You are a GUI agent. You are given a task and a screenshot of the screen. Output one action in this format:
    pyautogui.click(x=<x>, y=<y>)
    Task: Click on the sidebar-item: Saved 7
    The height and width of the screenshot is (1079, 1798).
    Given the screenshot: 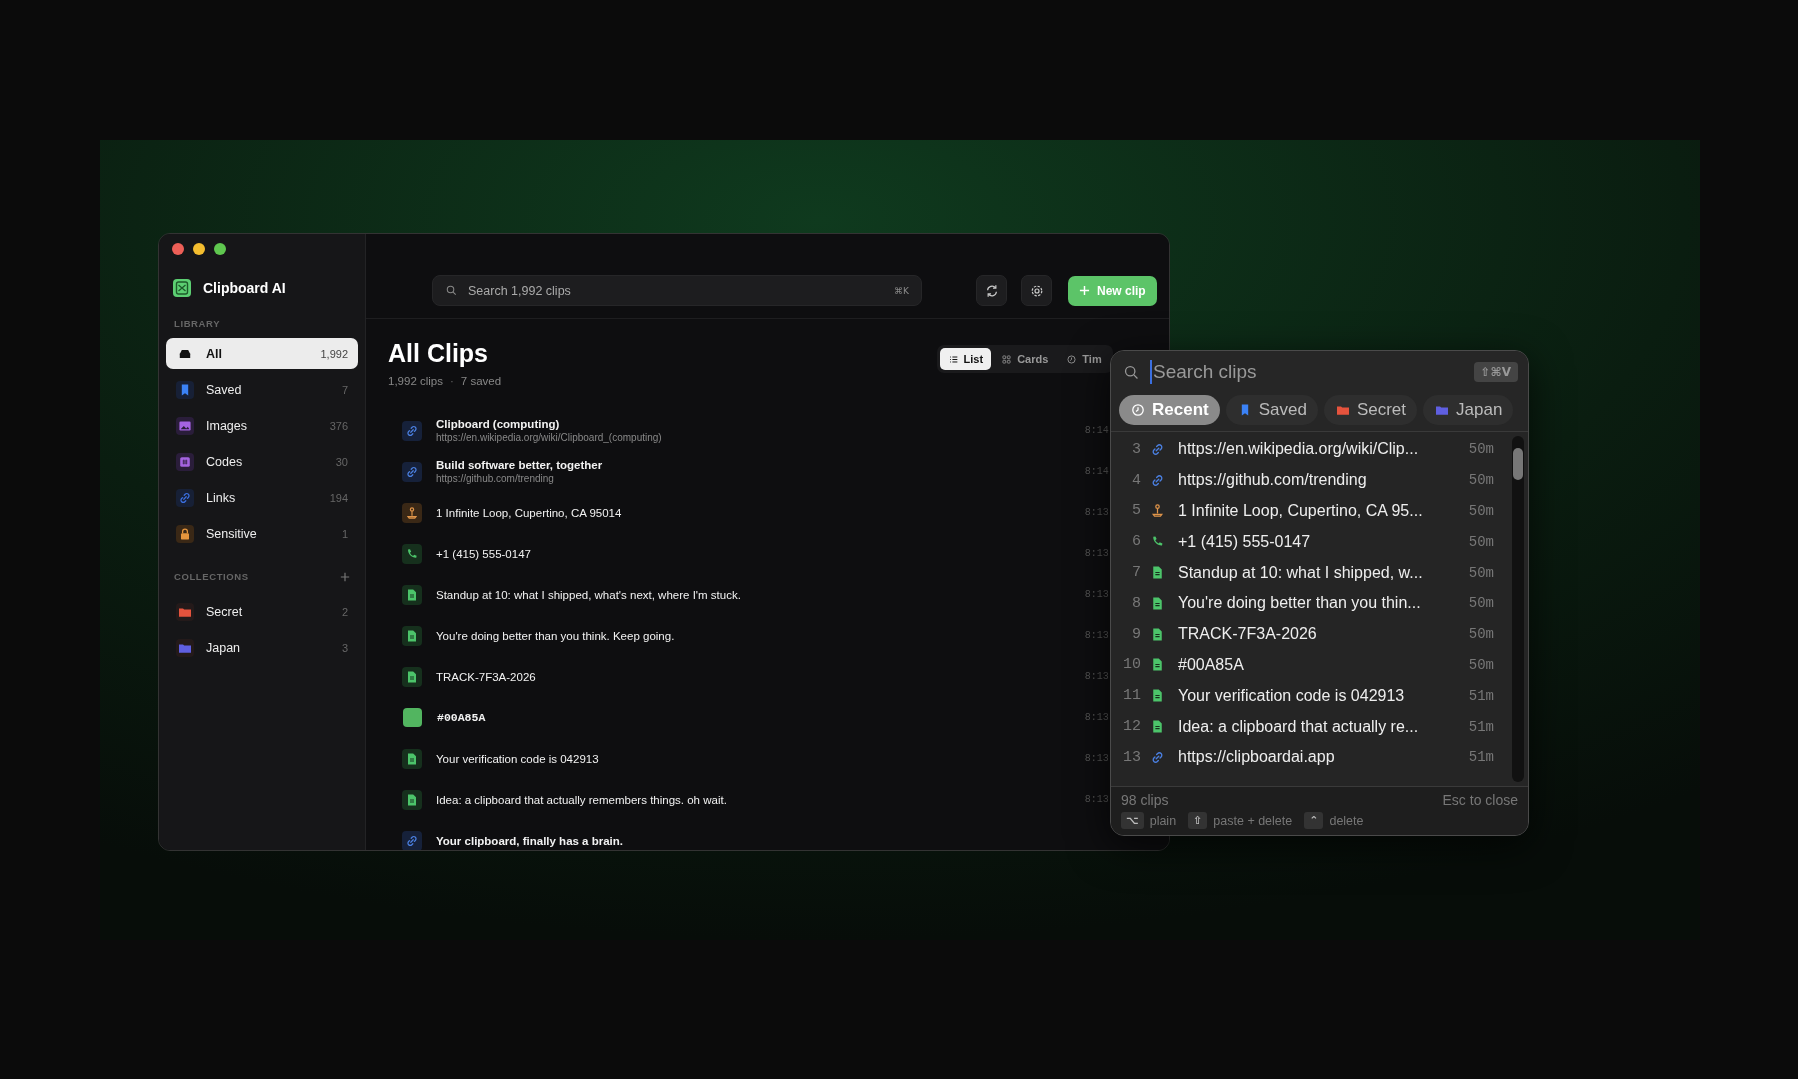 What is the action you would take?
    pyautogui.click(x=262, y=389)
    